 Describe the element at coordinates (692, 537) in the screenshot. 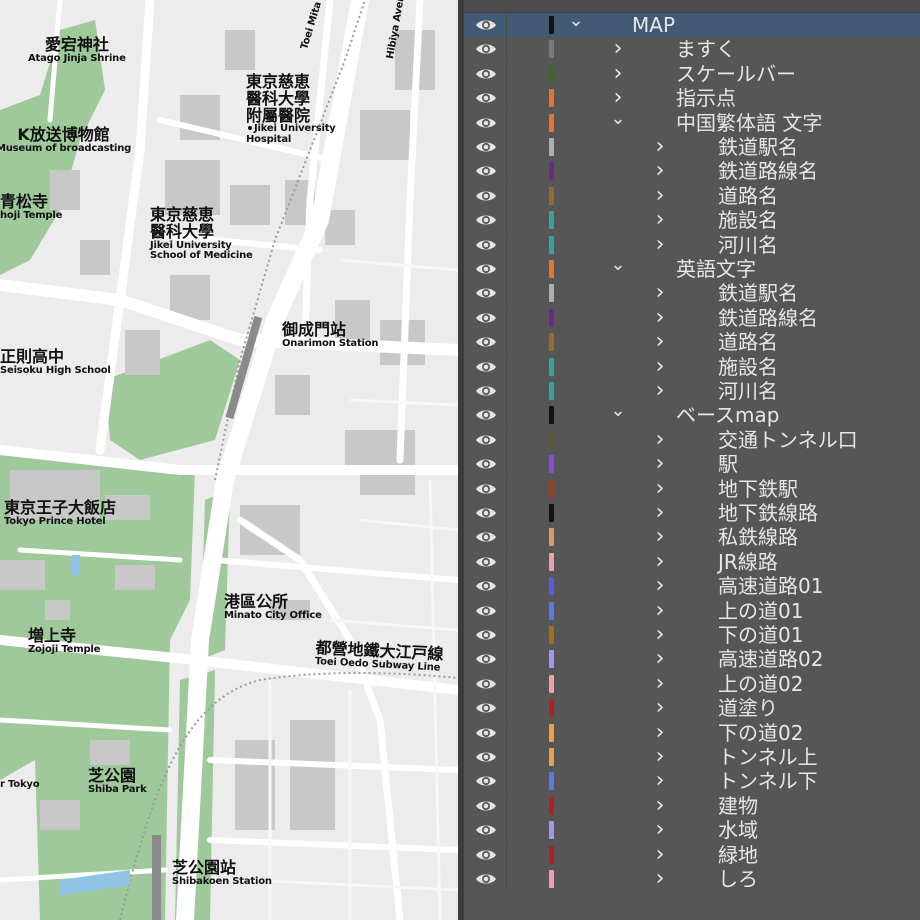

I see `layer-row: › 私鉄線路` at that location.